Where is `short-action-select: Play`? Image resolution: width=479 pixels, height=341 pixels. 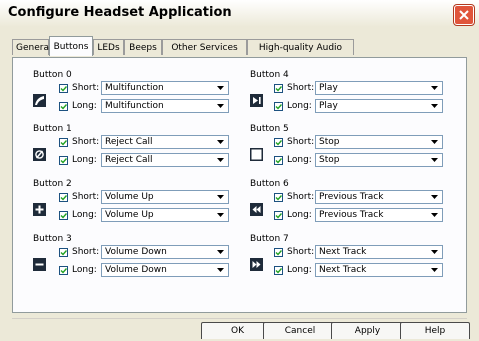 short-action-select: Play is located at coordinates (379, 88).